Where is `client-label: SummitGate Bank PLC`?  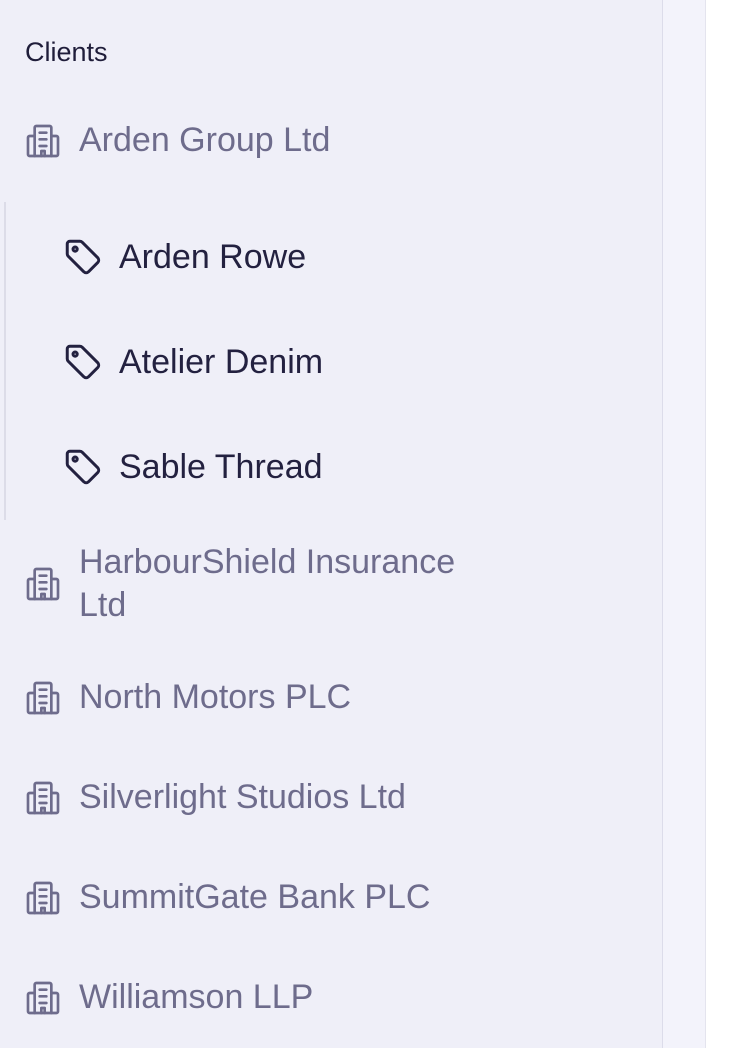
client-label: SummitGate Bank PLC is located at coordinates (255, 897).